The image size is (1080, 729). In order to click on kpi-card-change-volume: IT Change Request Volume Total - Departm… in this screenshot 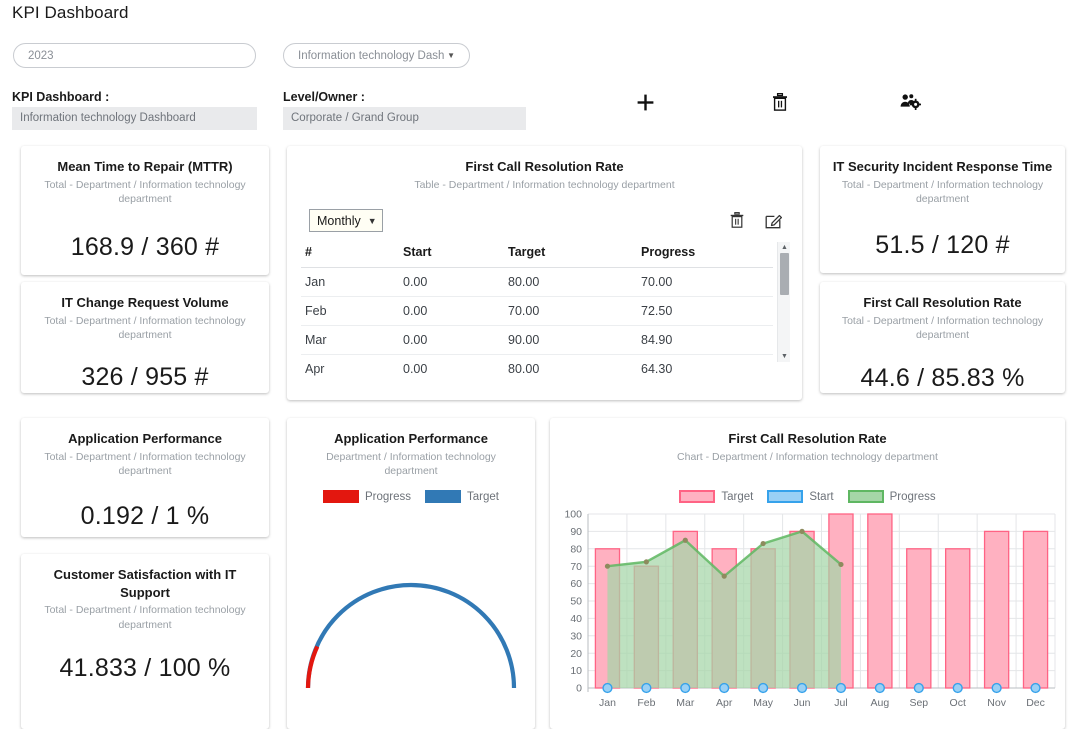, I will do `click(145, 337)`.